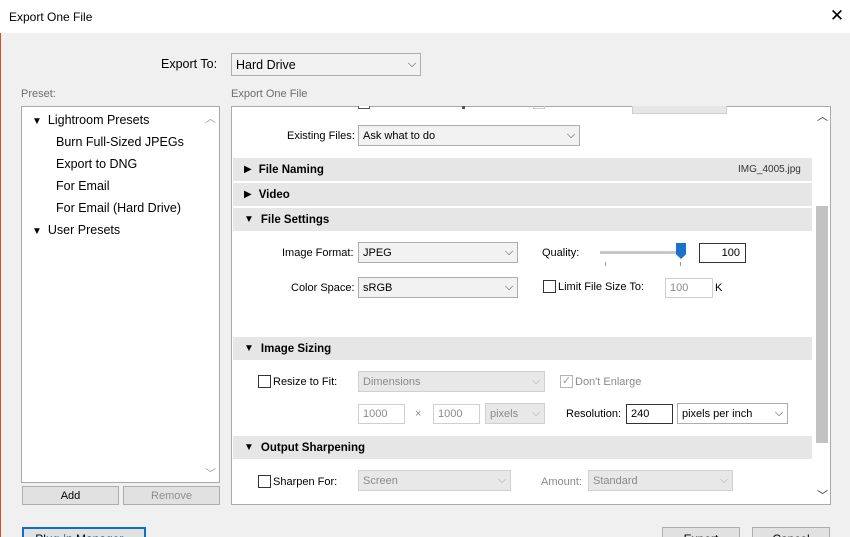  What do you see at coordinates (837, 15) in the screenshot?
I see `close-icon: ✕` at bounding box center [837, 15].